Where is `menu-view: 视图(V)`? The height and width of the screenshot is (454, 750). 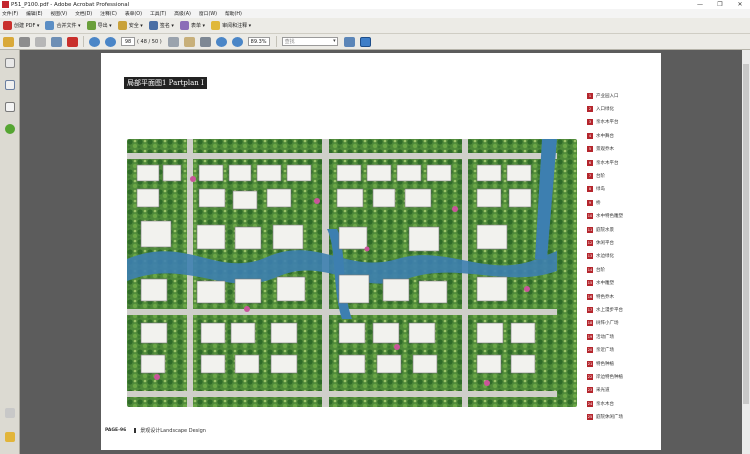 menu-view: 视图(V) is located at coordinates (58, 13).